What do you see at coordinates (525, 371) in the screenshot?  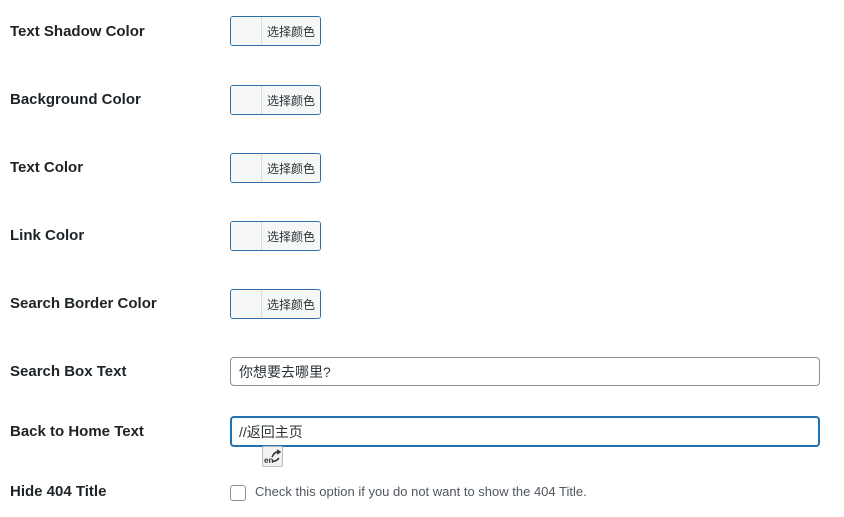 I see `search-box-text-input` at bounding box center [525, 371].